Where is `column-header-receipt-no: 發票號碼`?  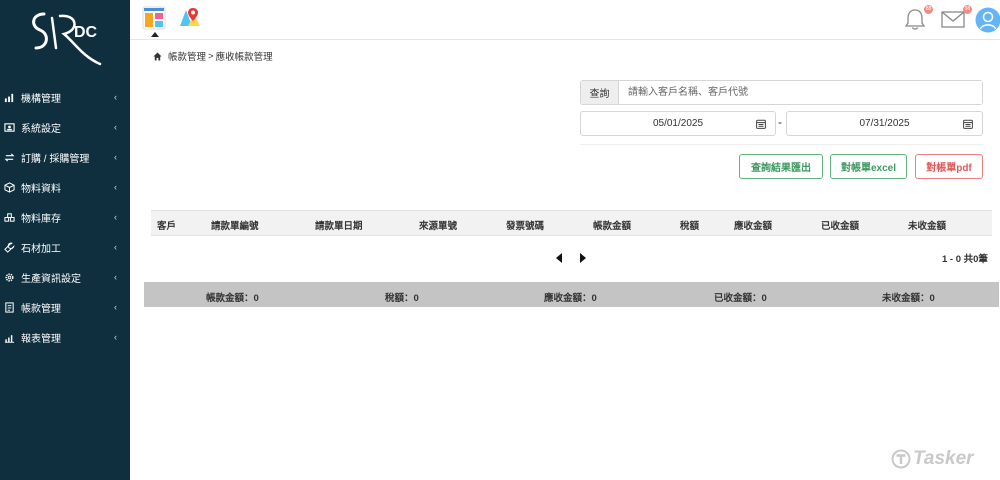 column-header-receipt-no: 發票號碼 is located at coordinates (525, 225).